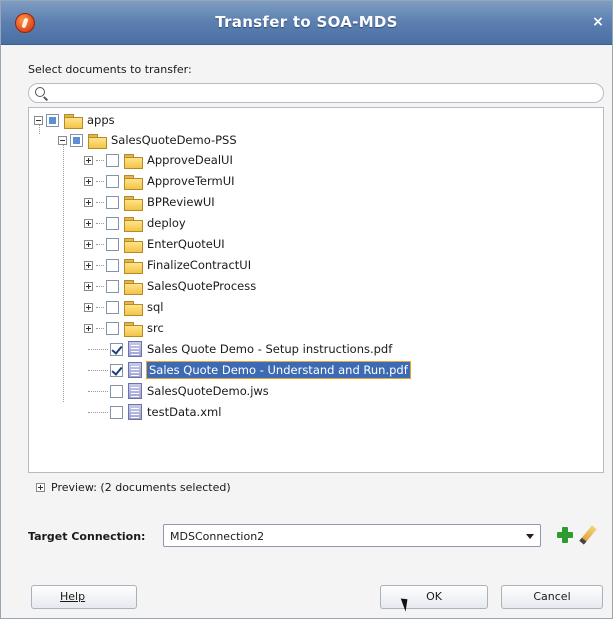 The height and width of the screenshot is (619, 613). What do you see at coordinates (155, 307) in the screenshot?
I see `node-label: sql` at bounding box center [155, 307].